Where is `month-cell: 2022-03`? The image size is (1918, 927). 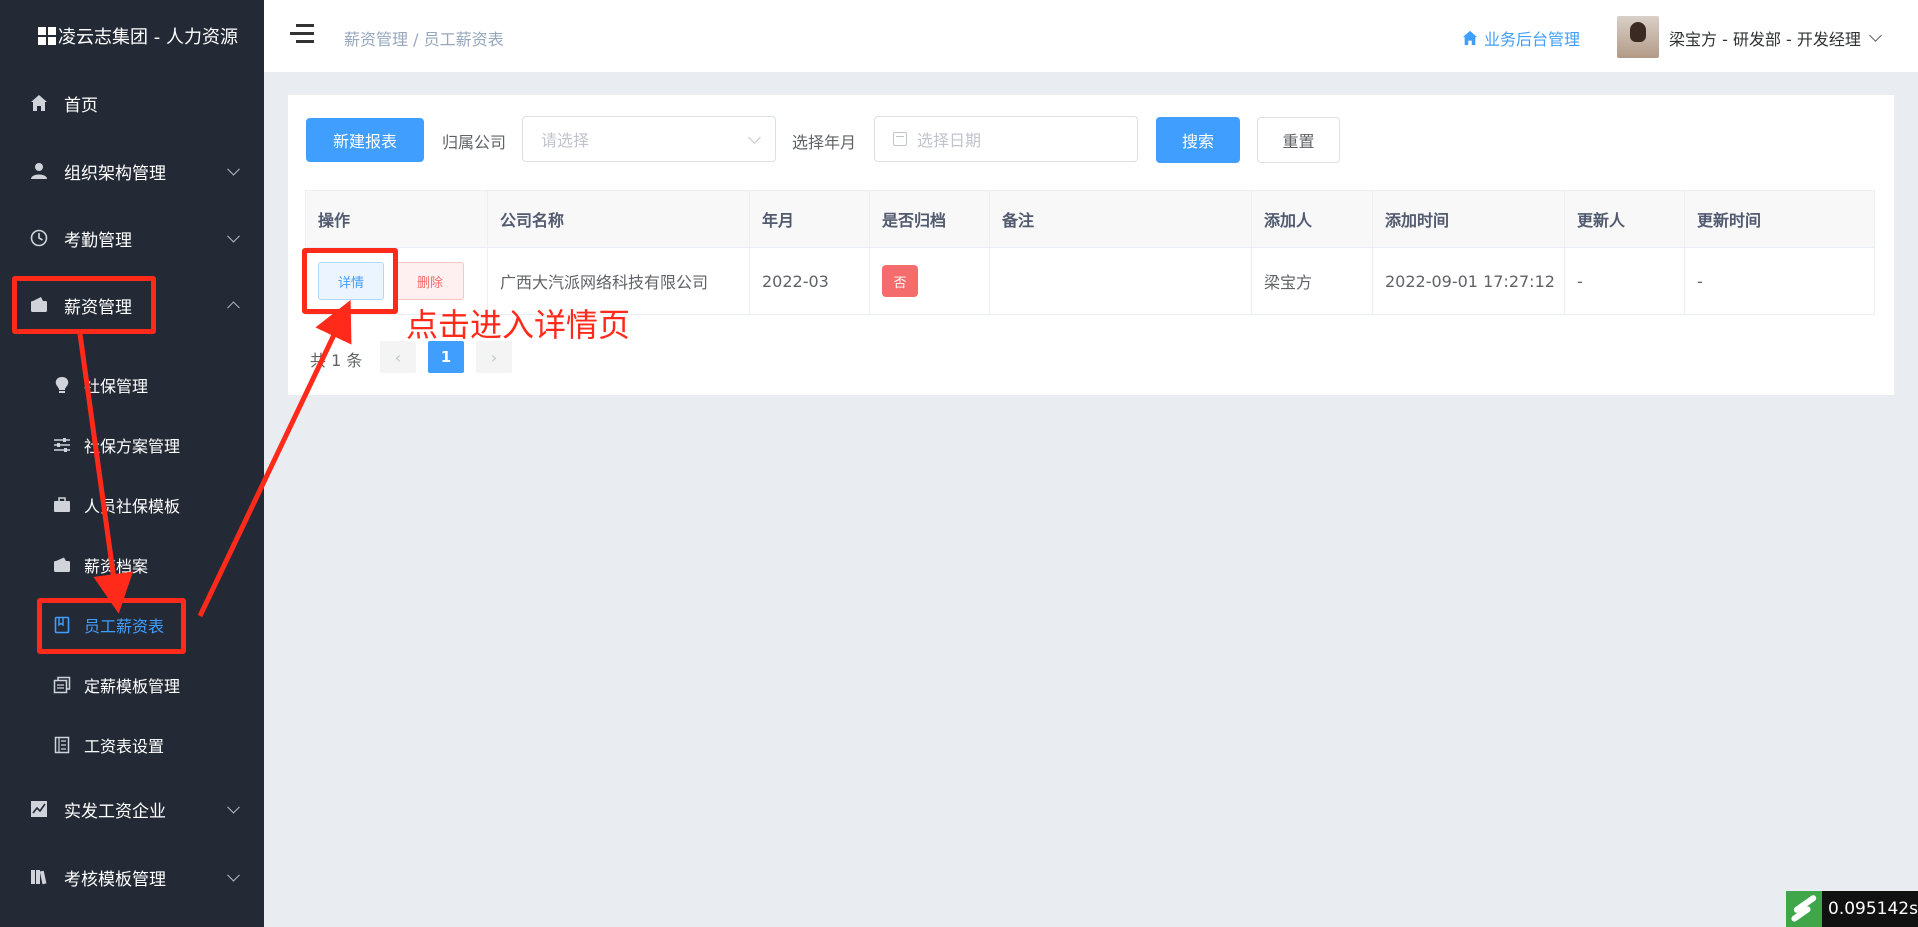
month-cell: 2022-03 is located at coordinates (810, 281).